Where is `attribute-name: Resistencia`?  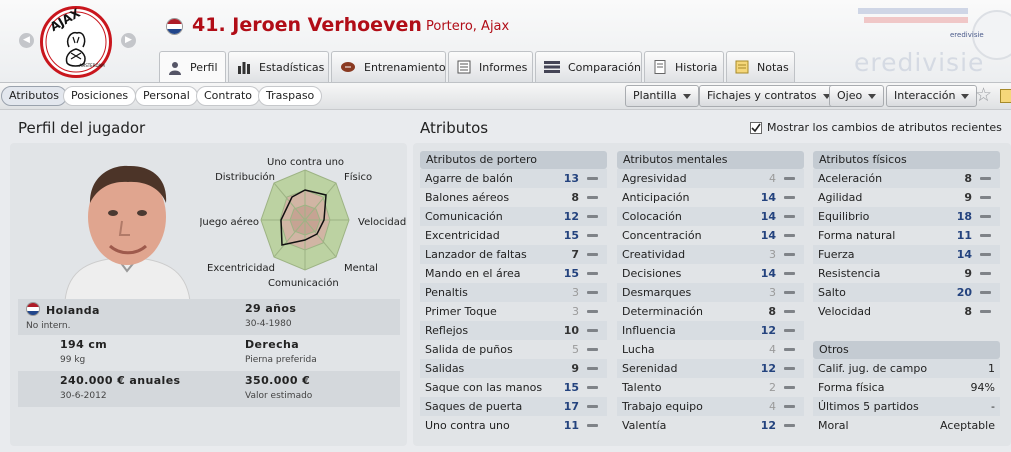 attribute-name: Resistencia is located at coordinates (849, 273).